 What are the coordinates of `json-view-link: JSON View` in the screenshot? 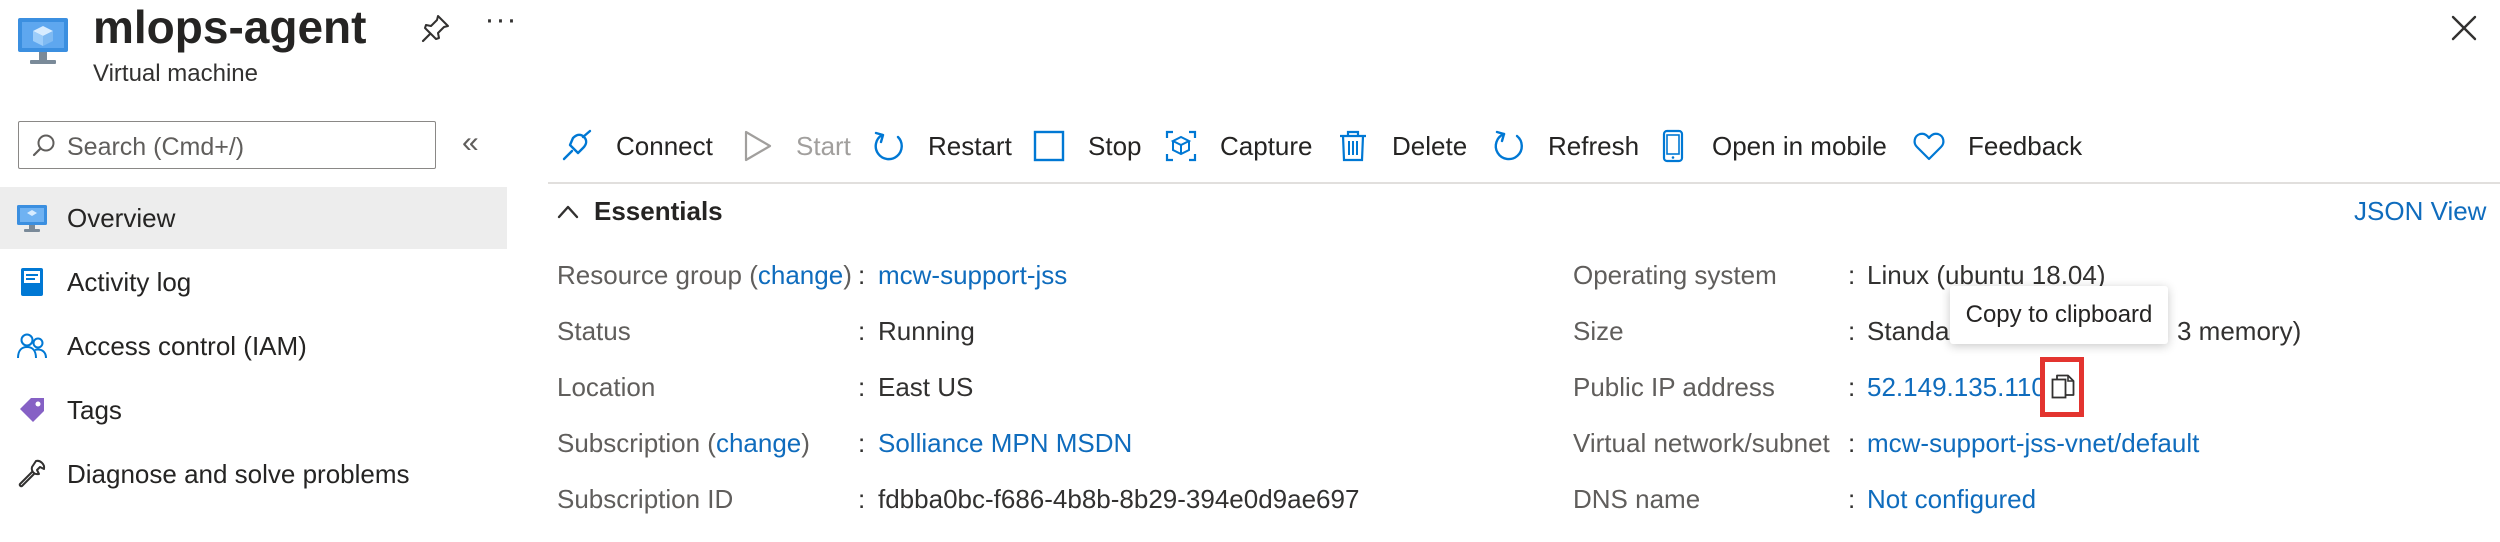 It's located at (2420, 211).